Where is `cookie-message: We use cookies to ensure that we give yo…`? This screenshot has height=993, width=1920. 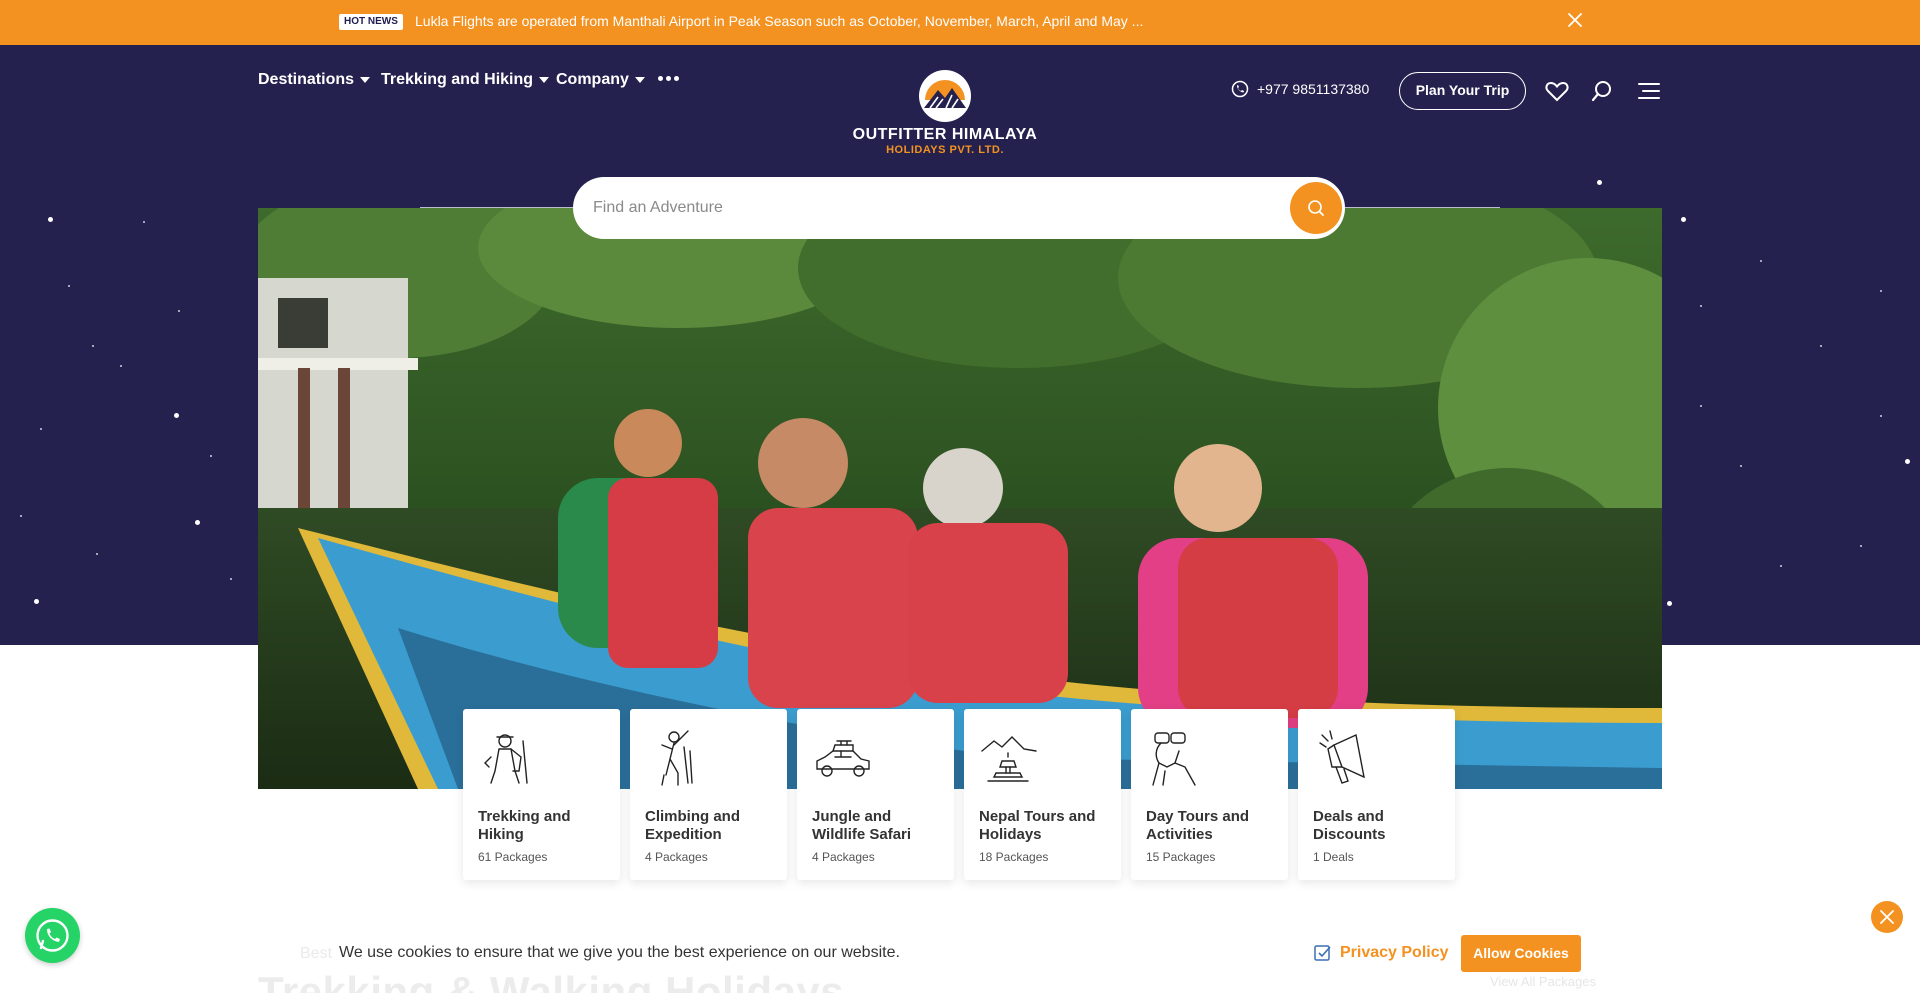
cookie-message: We use cookies to ensure that we give yo… is located at coordinates (619, 952).